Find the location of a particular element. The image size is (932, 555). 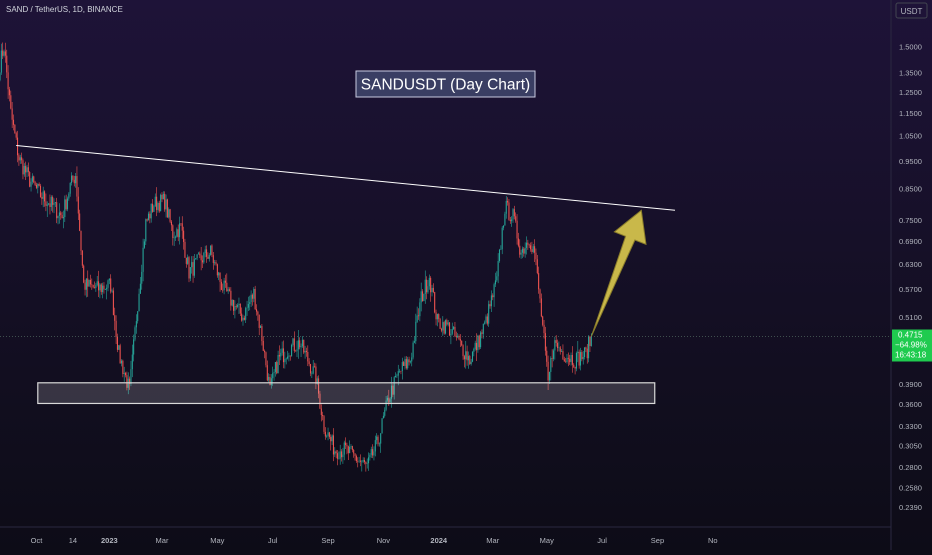

price-tick-label: 0.9500 is located at coordinates (910, 161).